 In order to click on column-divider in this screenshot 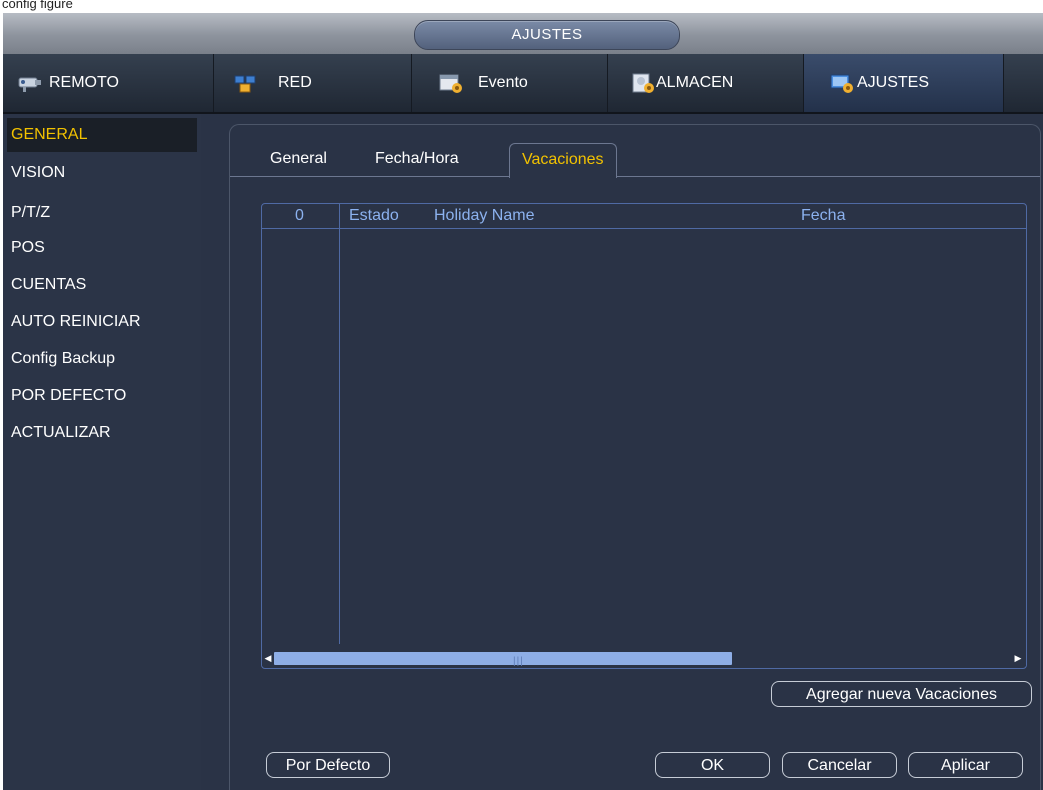, I will do `click(339, 424)`.